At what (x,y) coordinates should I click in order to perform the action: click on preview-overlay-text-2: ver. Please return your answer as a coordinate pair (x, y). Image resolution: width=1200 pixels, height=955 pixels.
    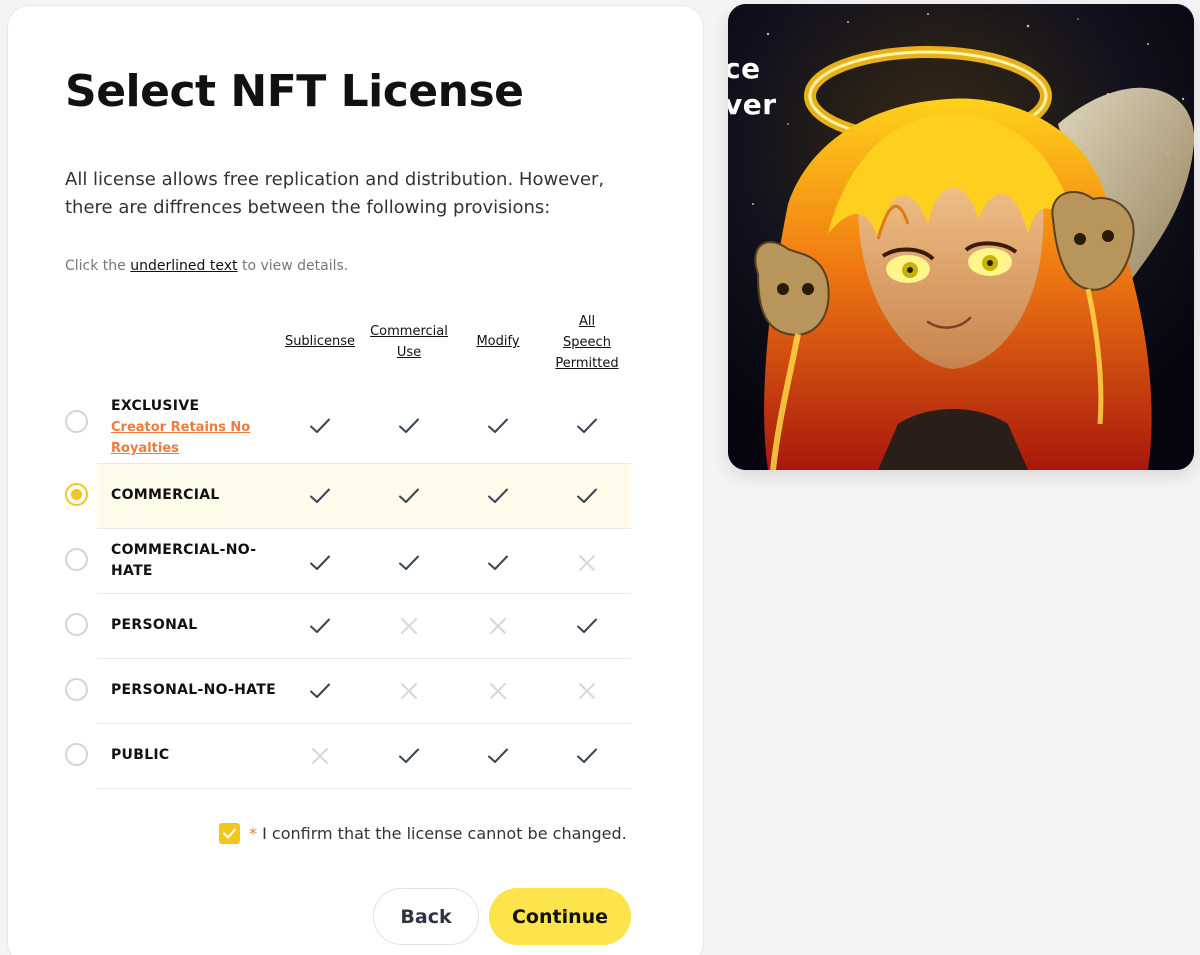
    Looking at the image, I should click on (752, 104).